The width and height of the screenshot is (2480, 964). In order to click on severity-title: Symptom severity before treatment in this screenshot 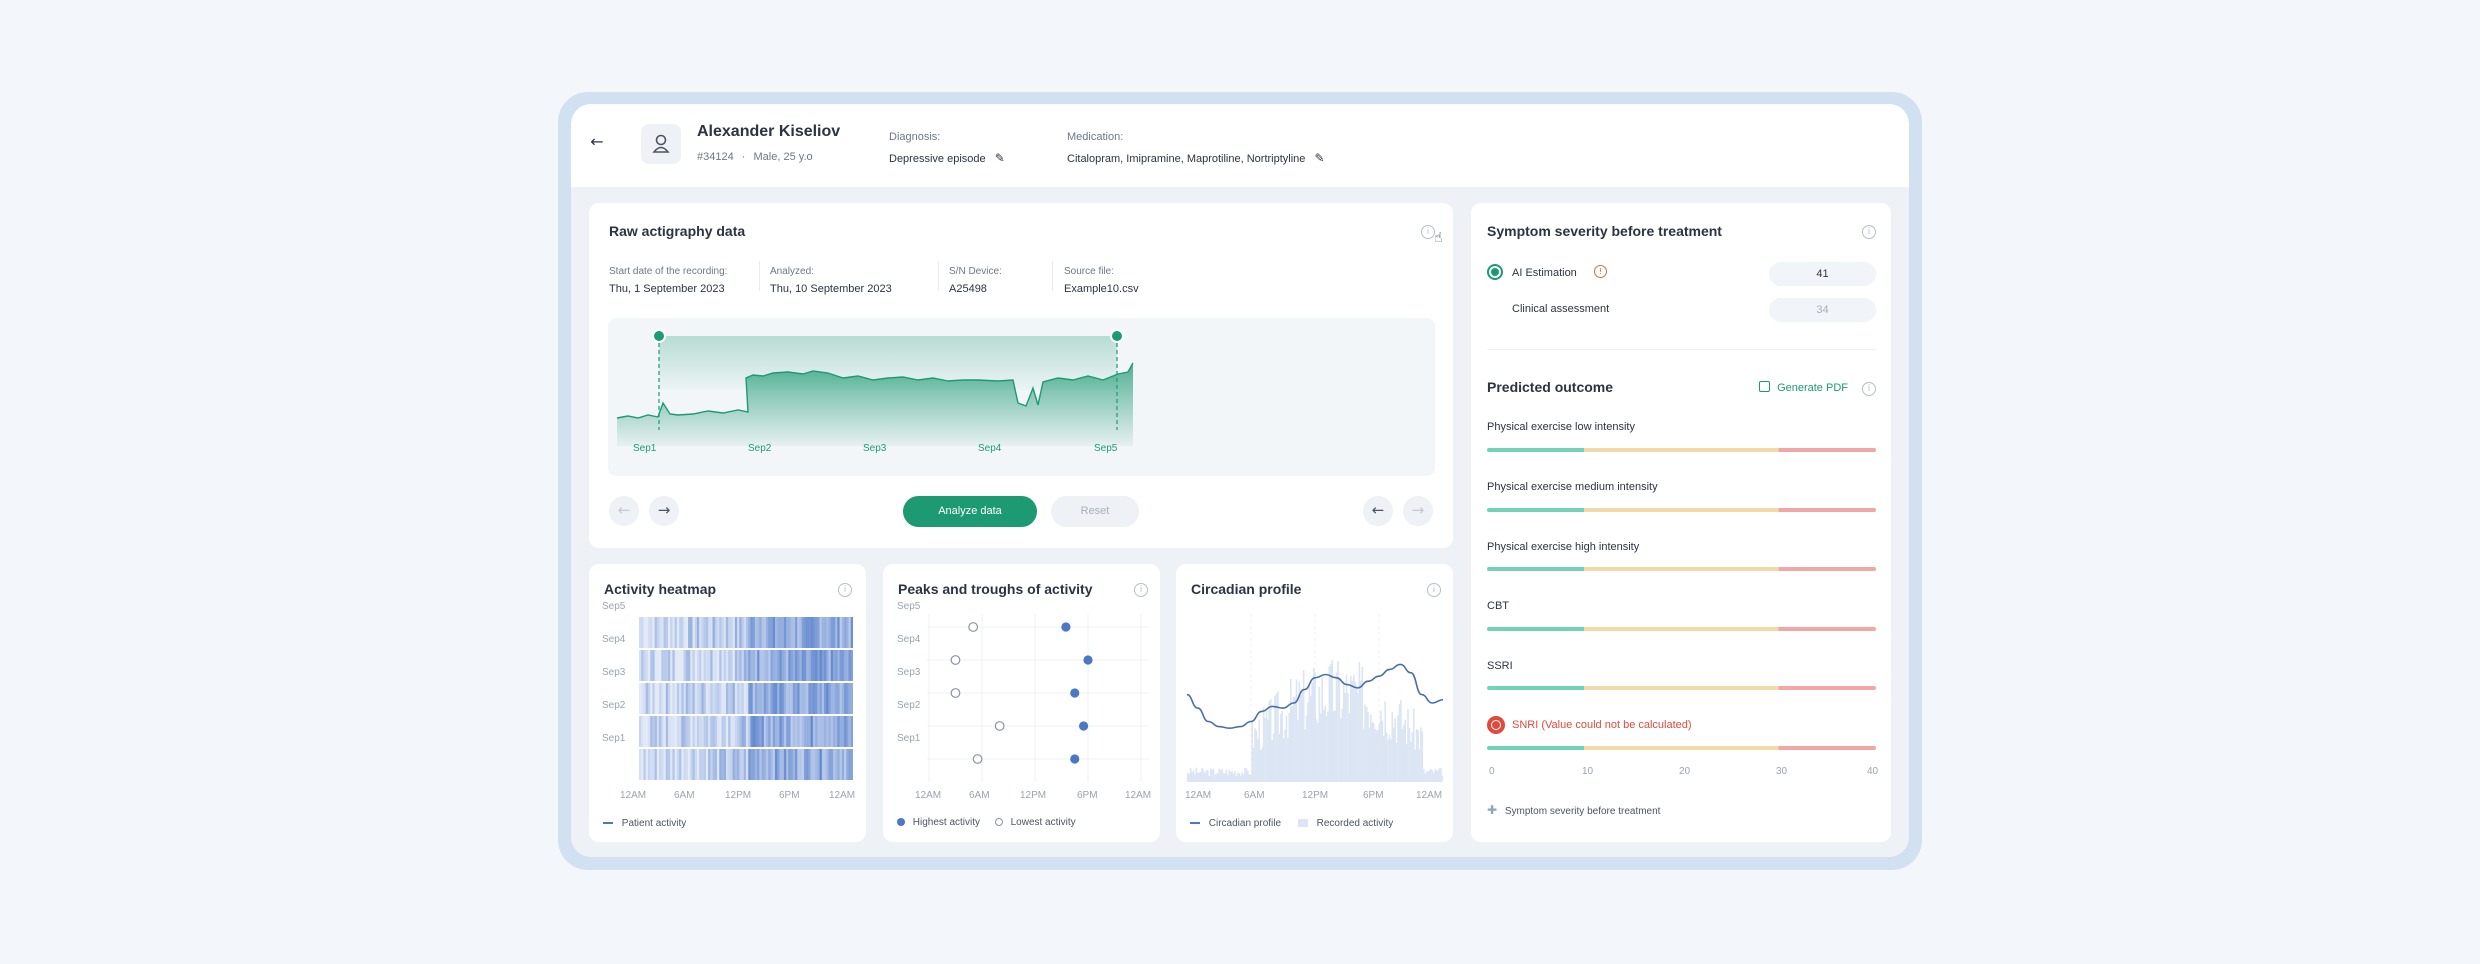, I will do `click(1604, 231)`.